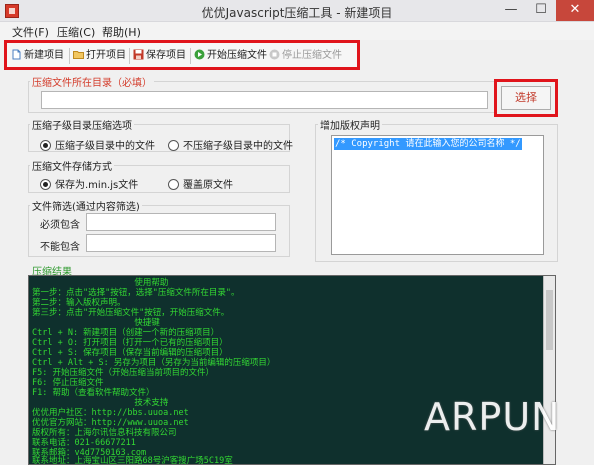 The height and width of the screenshot is (465, 594). Describe the element at coordinates (166, 55) in the screenshot. I see `save-project-label: 保存项目` at that location.